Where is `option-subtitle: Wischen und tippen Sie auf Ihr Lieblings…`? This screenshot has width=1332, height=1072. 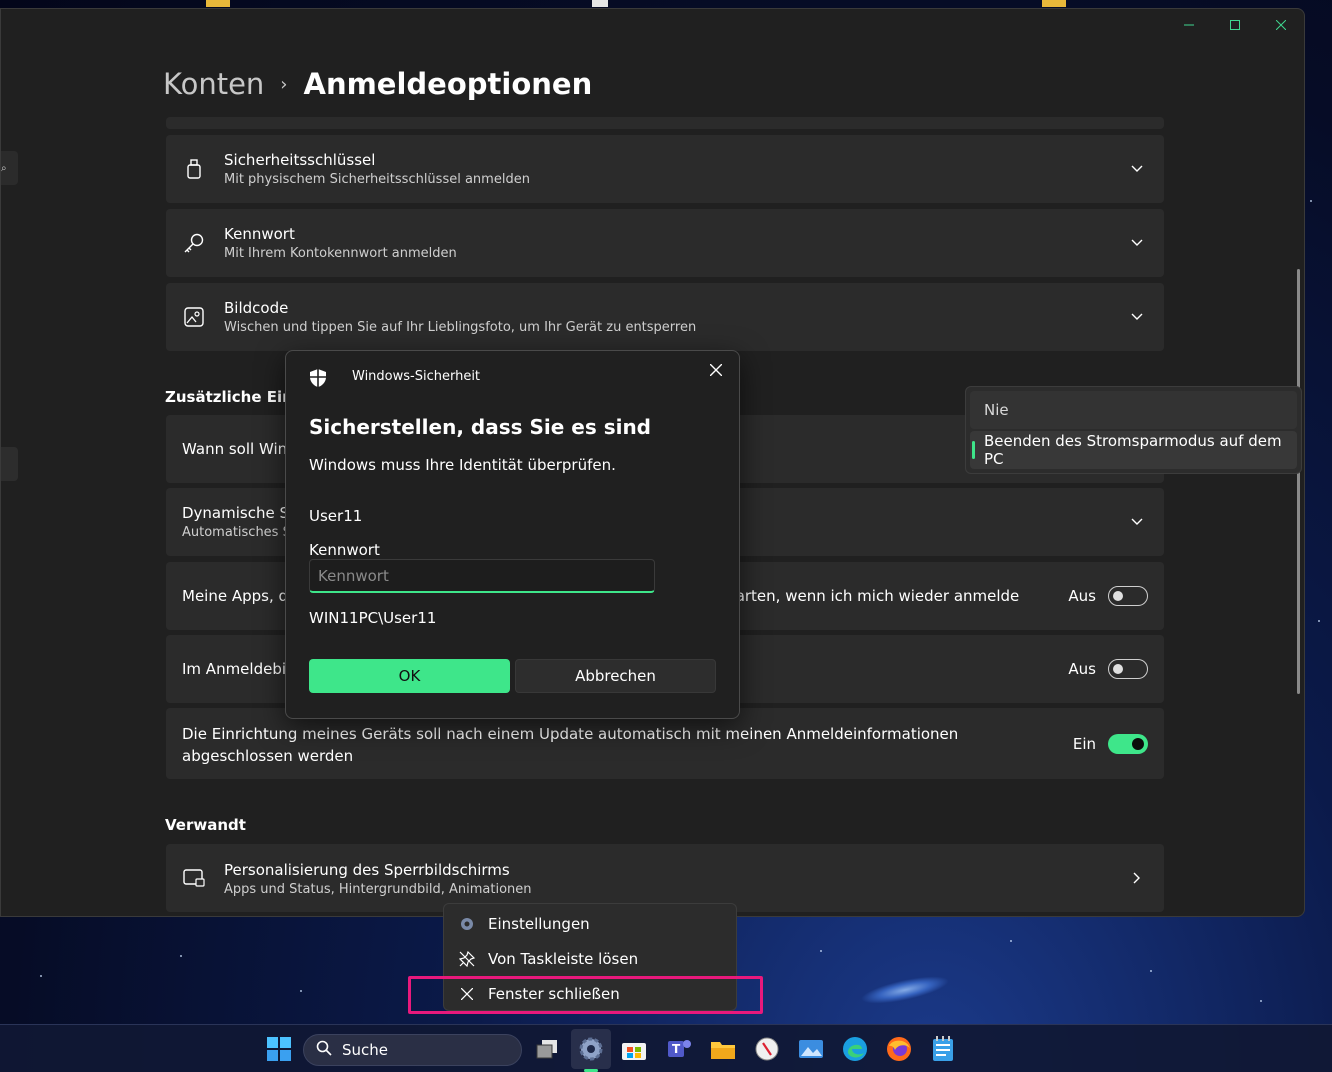
option-subtitle: Wischen und tippen Sie auf Ihr Lieblings… is located at coordinates (460, 327).